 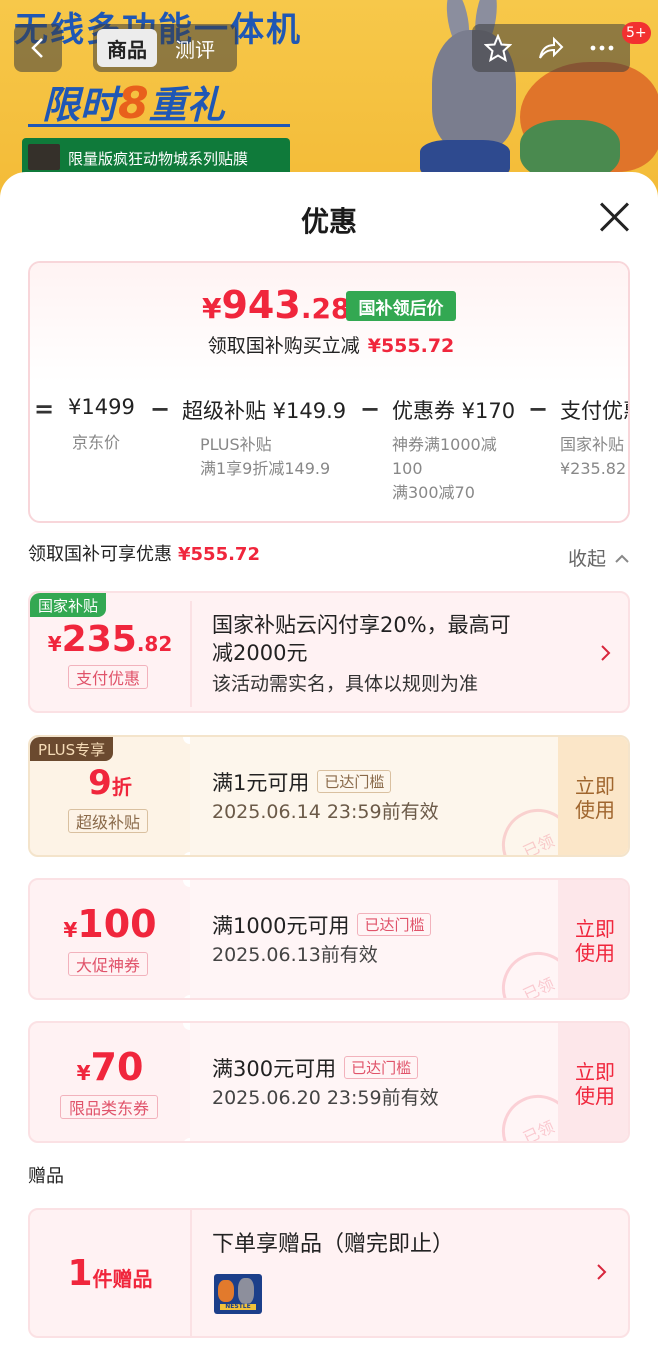 I want to click on coupon-sublabel: 支付优惠, so click(x=108, y=677).